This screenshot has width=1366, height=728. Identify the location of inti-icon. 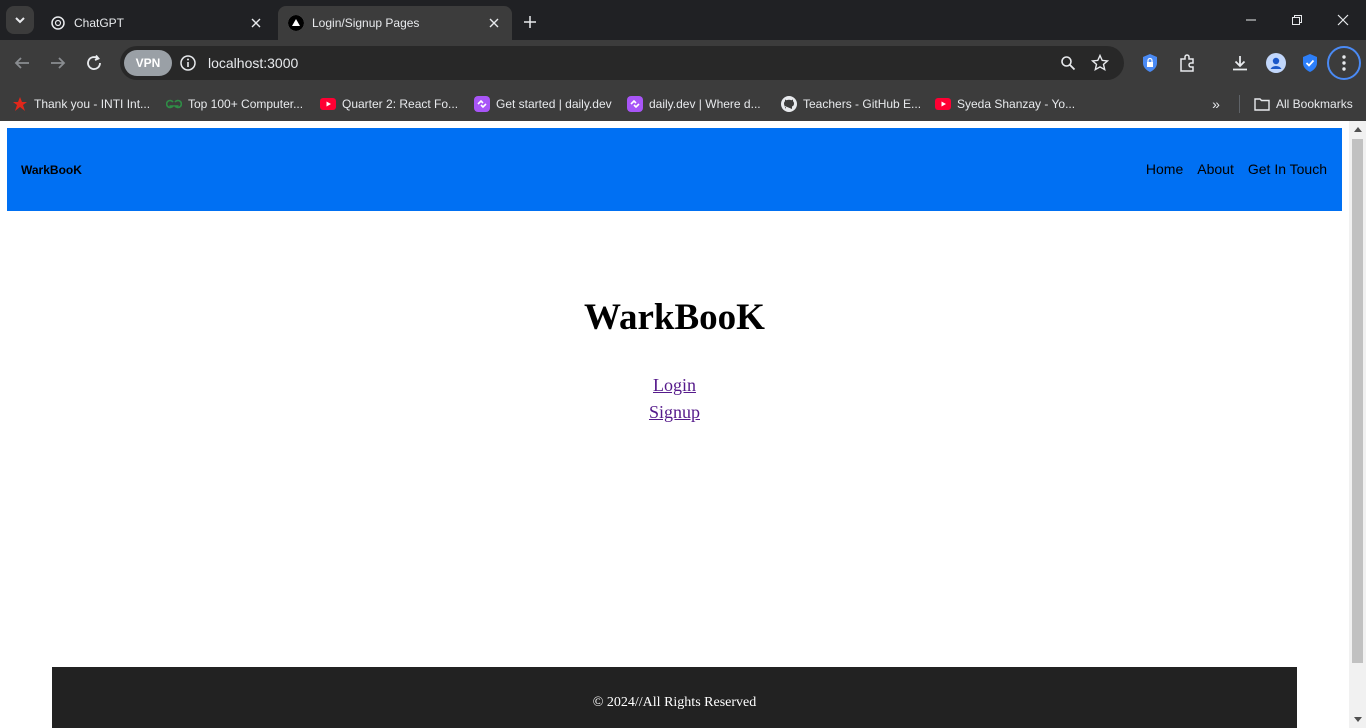
(20, 104).